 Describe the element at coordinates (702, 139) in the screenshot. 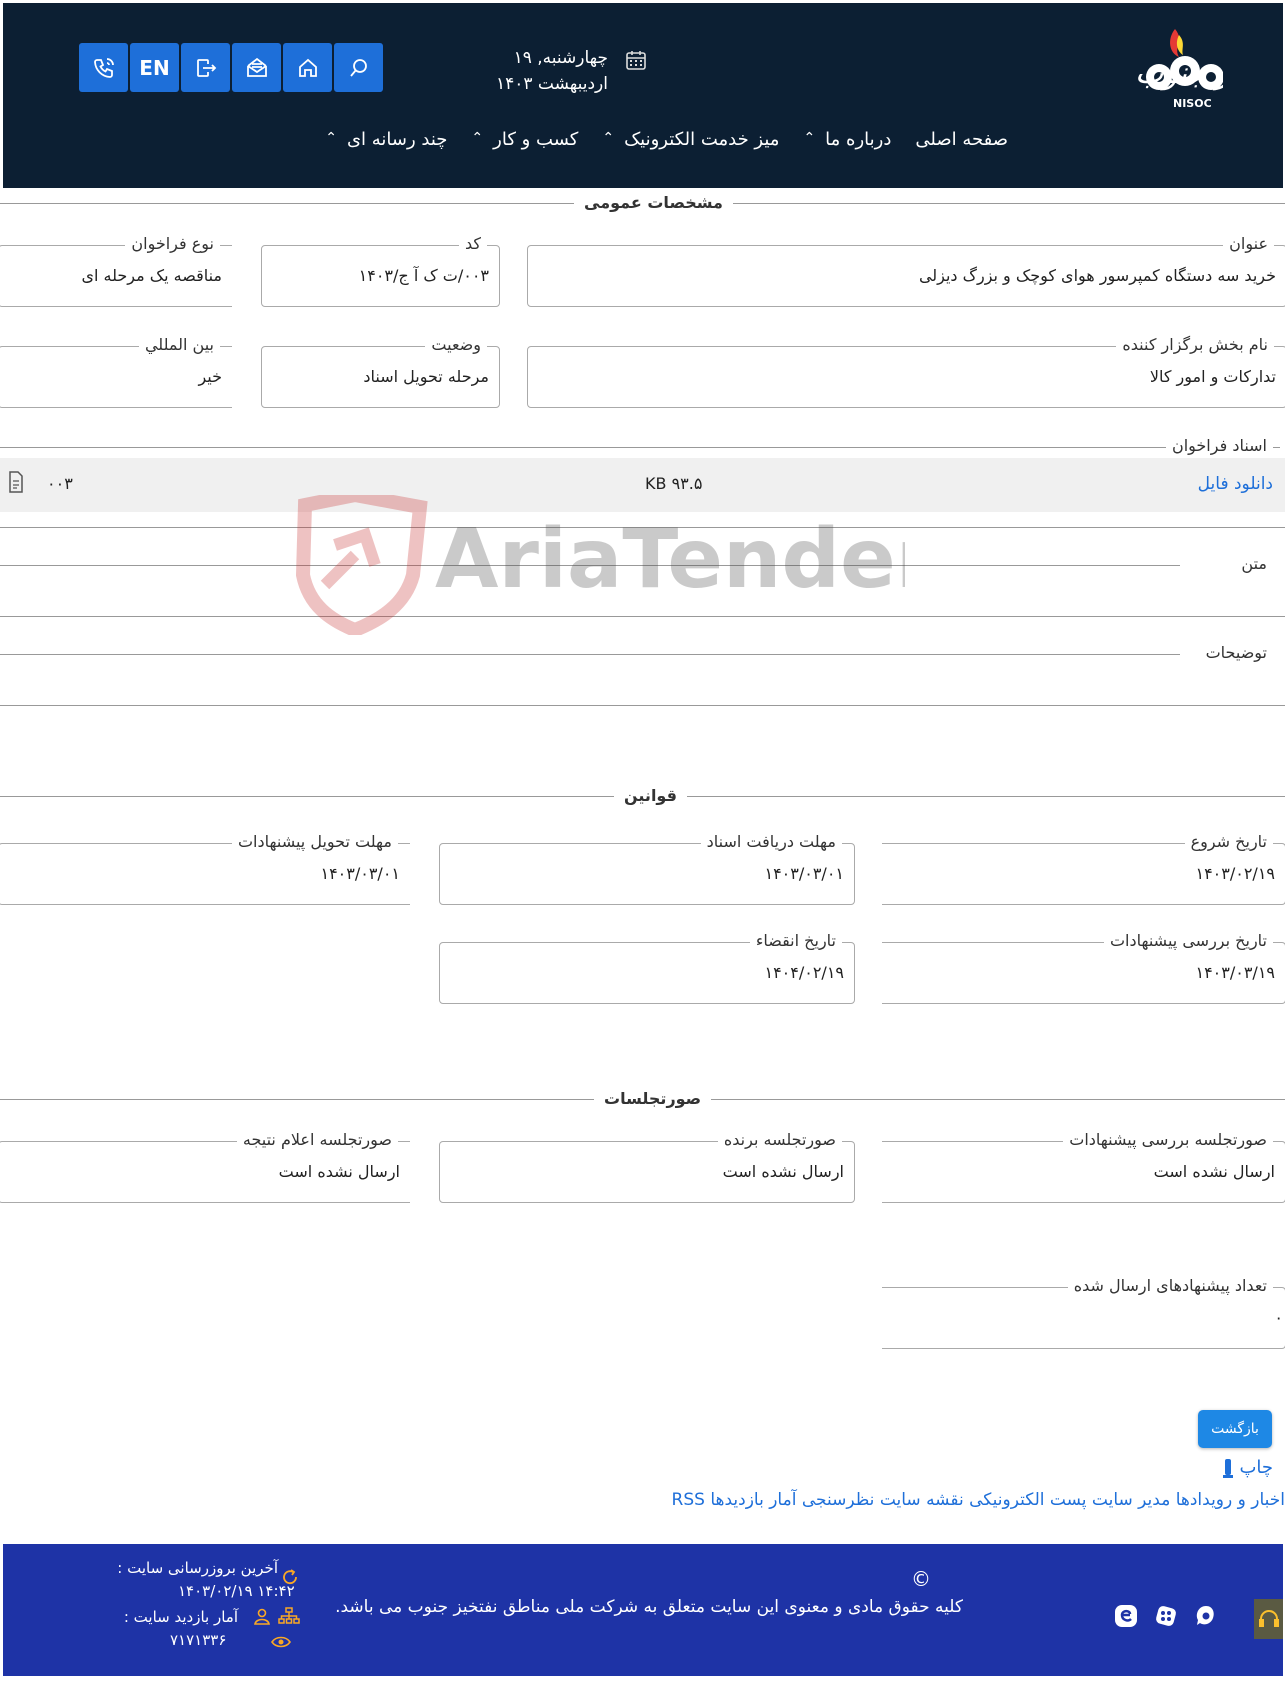

I see `nav-item-label: میز خدمت الکترونیک` at that location.